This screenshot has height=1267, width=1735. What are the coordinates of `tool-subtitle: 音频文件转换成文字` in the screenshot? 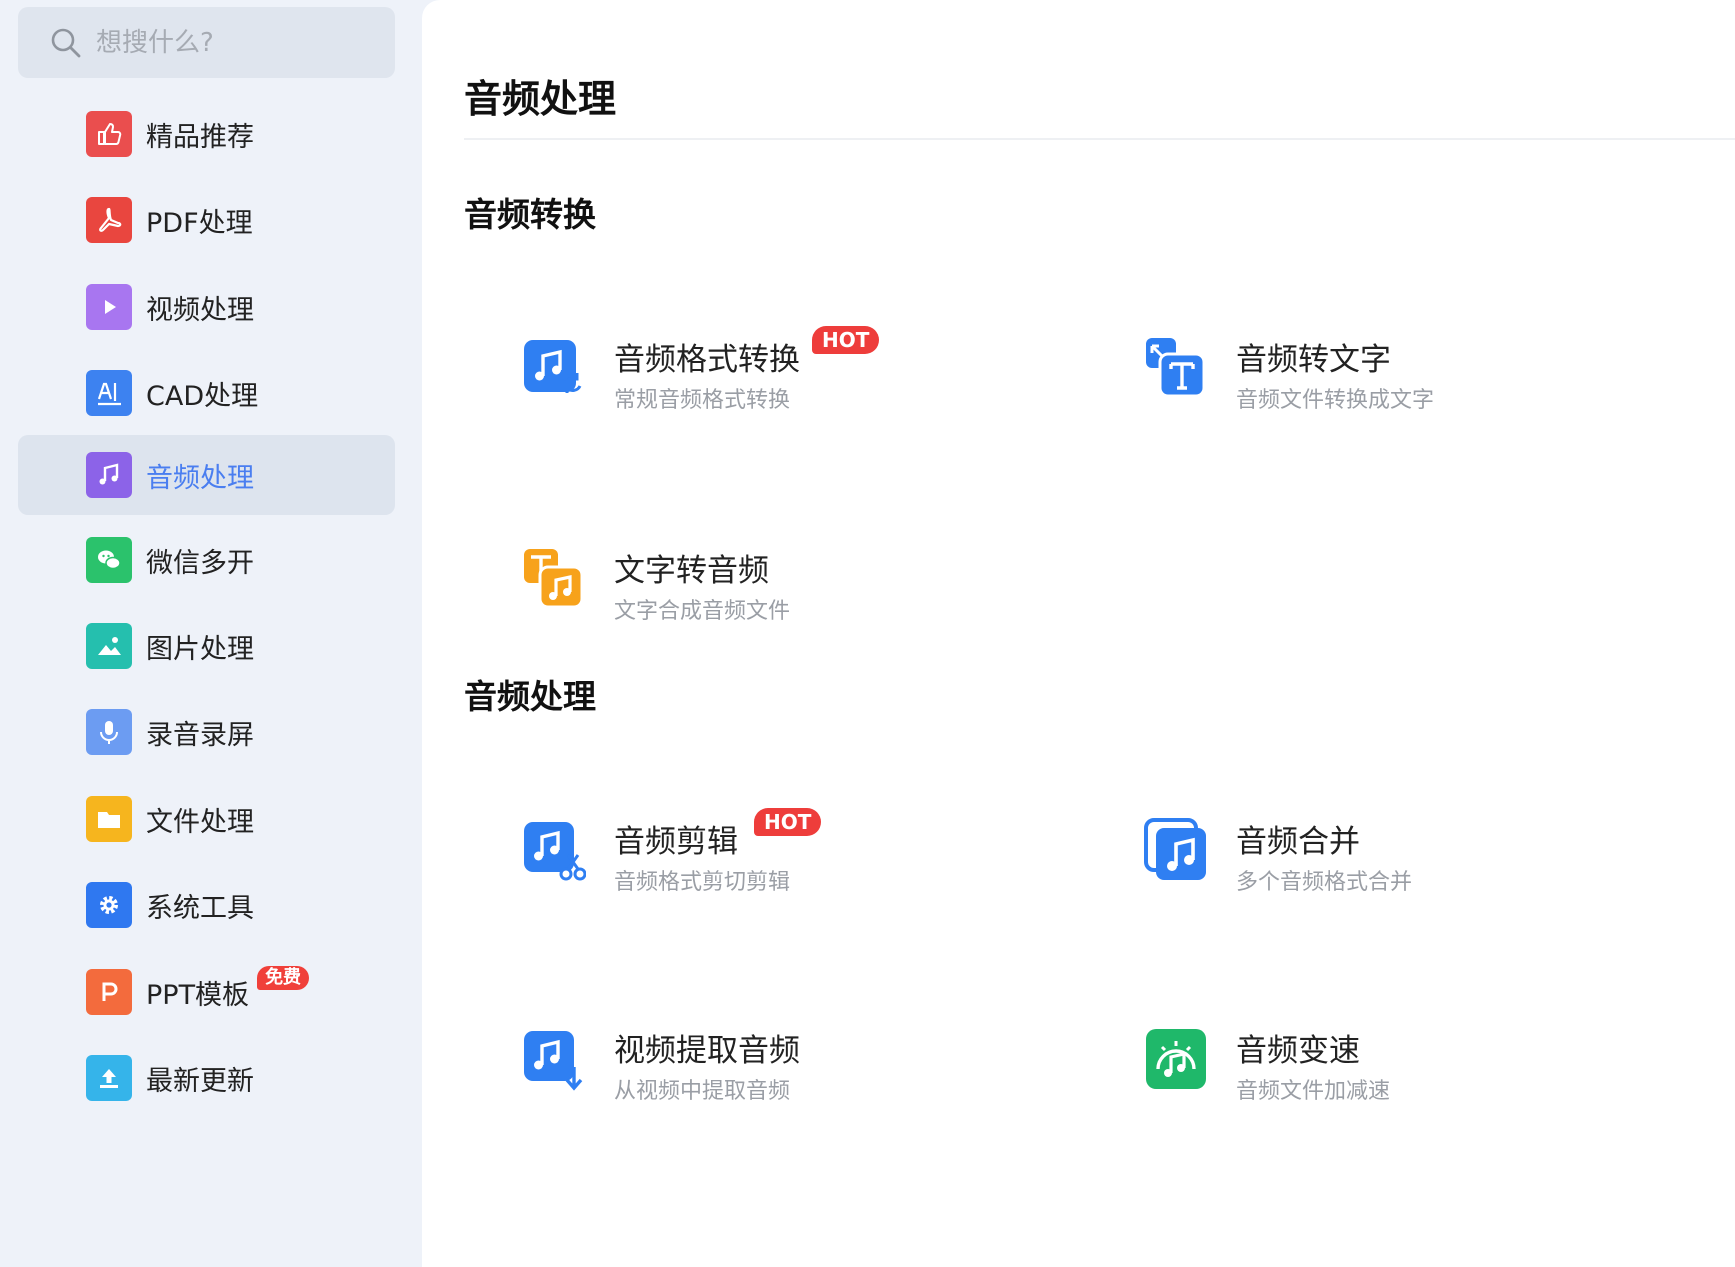 It's located at (1335, 400).